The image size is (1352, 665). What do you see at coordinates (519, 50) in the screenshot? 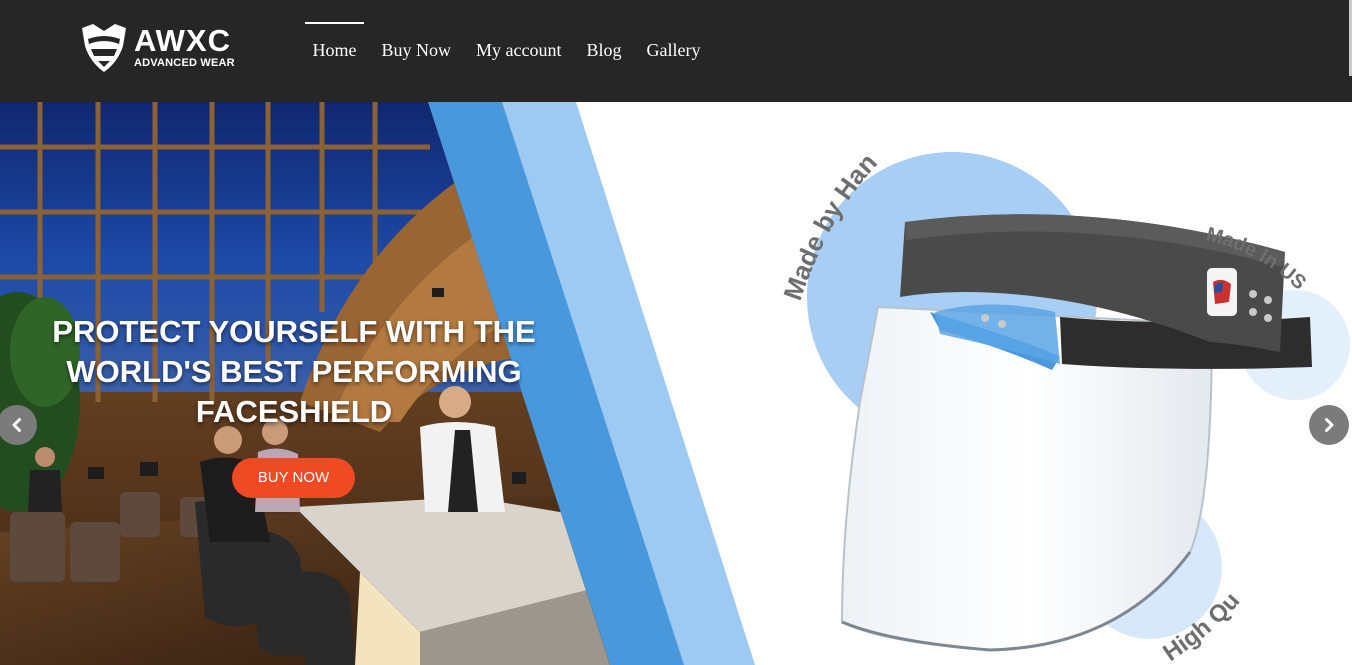
I see `nav-my-account: My account` at bounding box center [519, 50].